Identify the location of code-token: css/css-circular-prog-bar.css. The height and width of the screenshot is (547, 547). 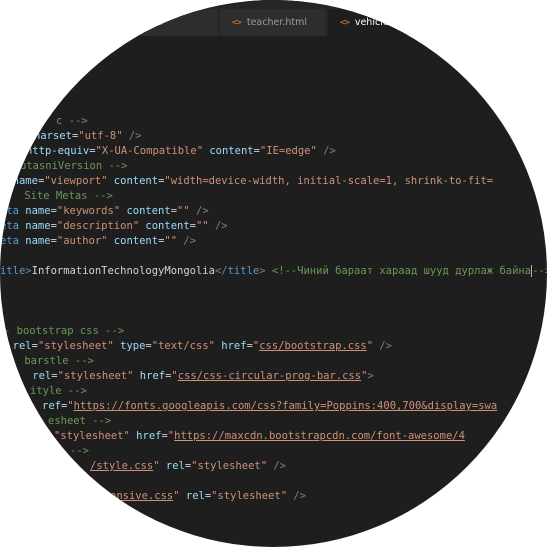
(269, 376).